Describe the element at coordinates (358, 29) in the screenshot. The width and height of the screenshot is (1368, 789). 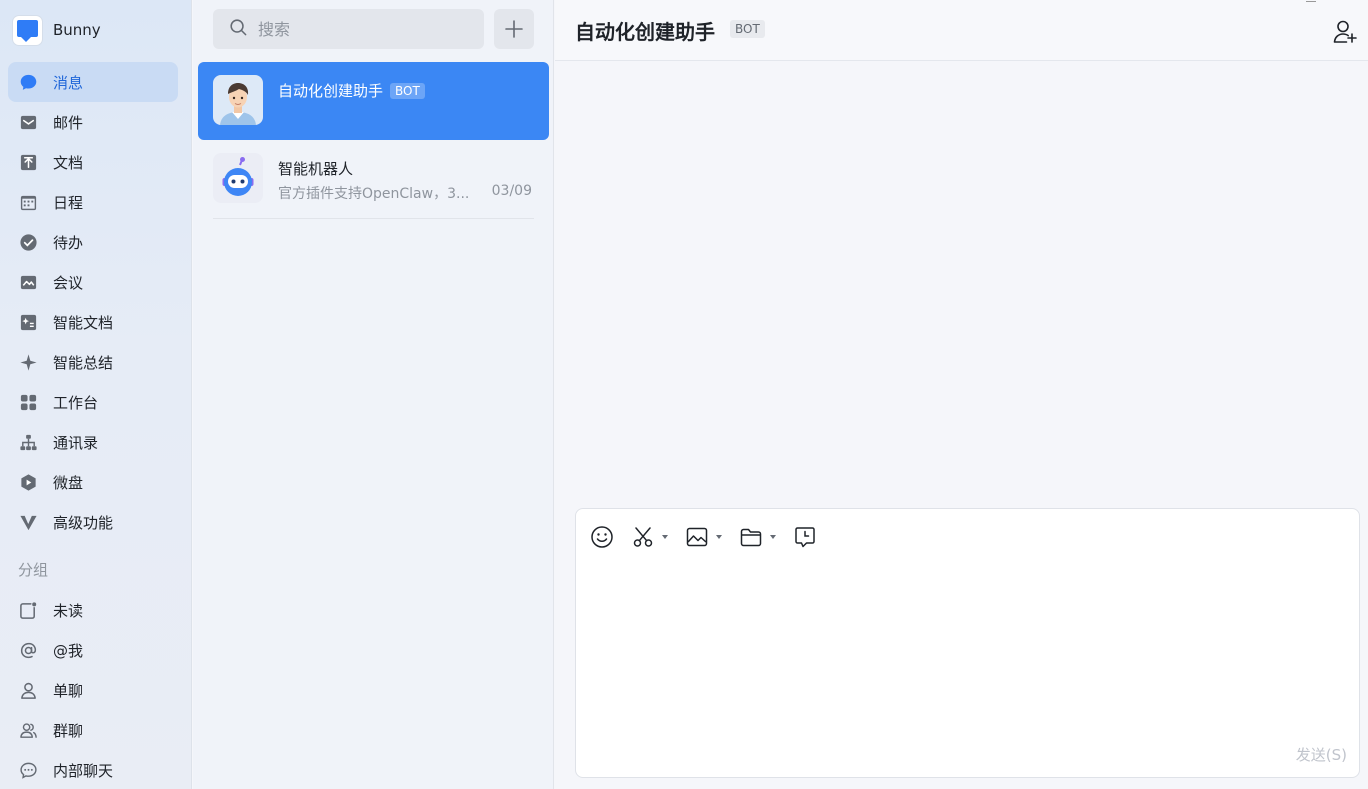
I see `search-input` at that location.